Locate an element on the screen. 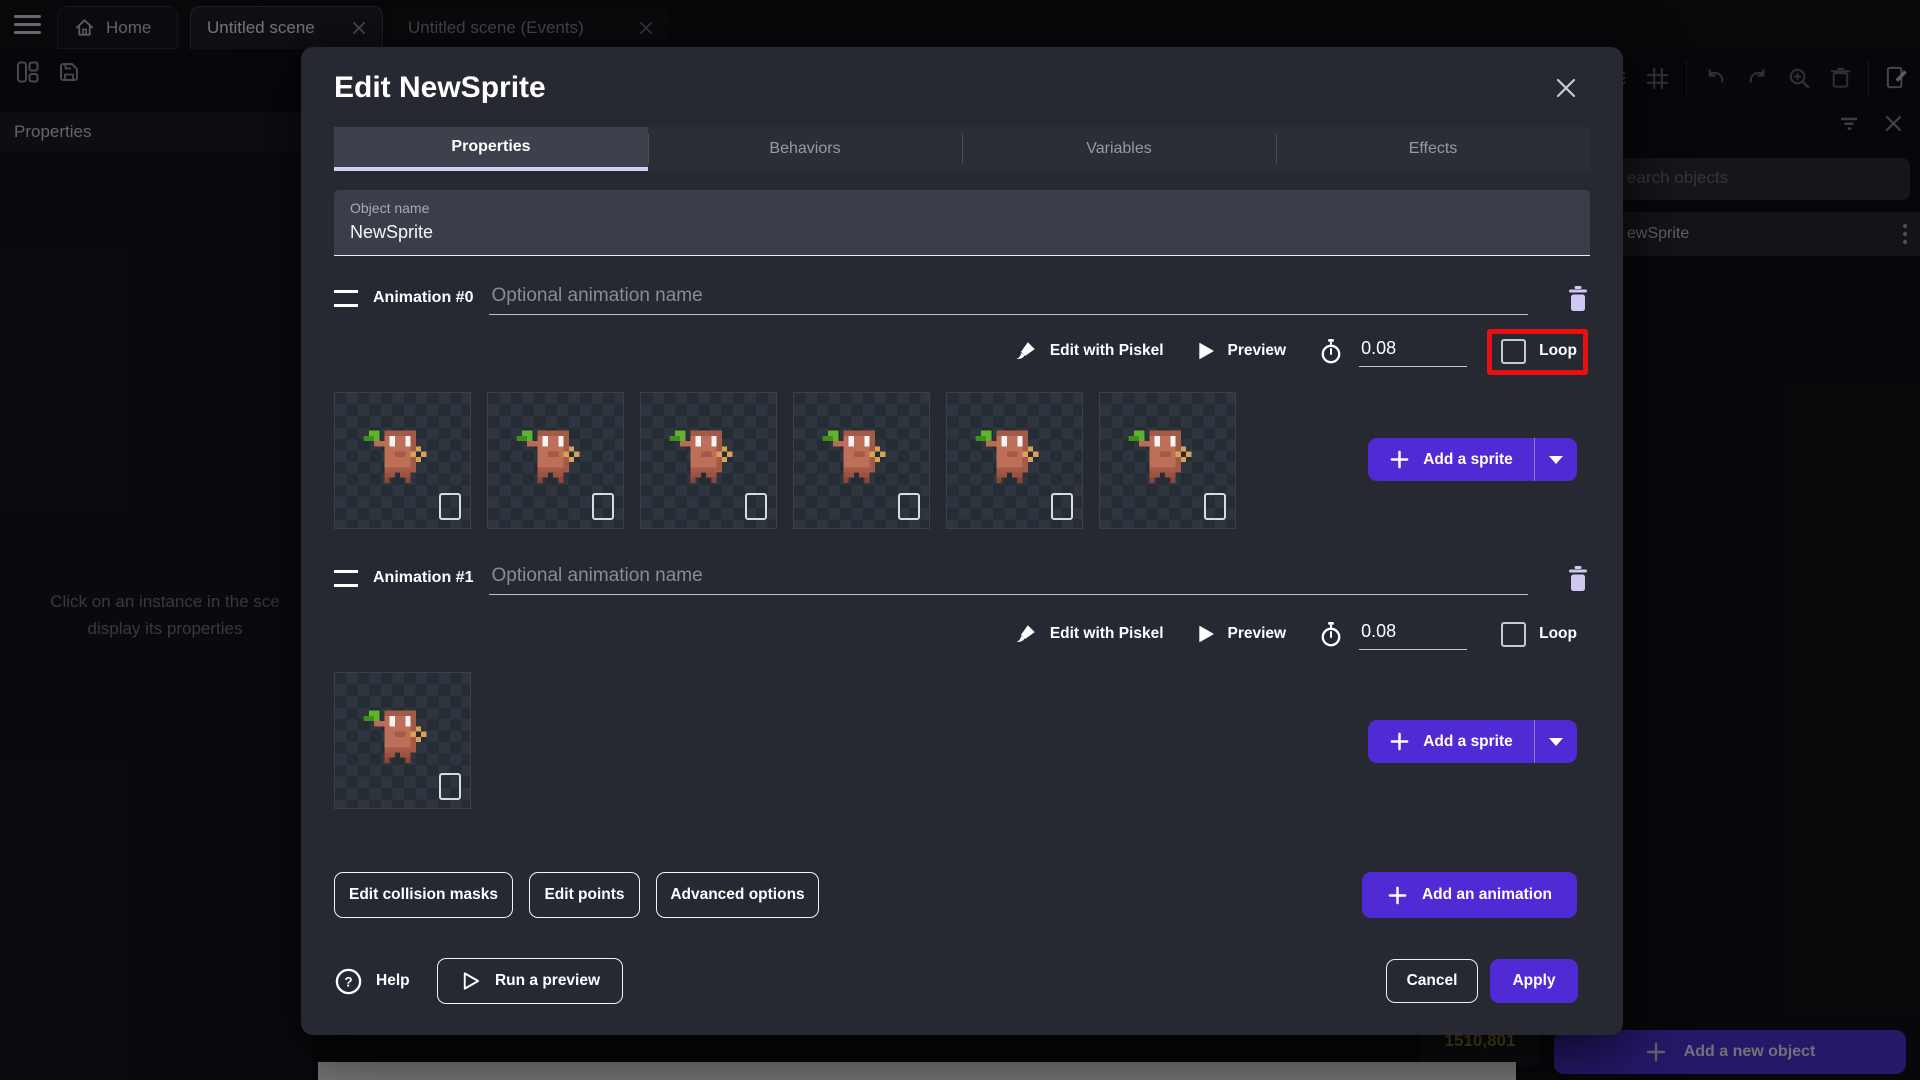 The height and width of the screenshot is (1080, 1920). object-name-value: NewSprite is located at coordinates (392, 232).